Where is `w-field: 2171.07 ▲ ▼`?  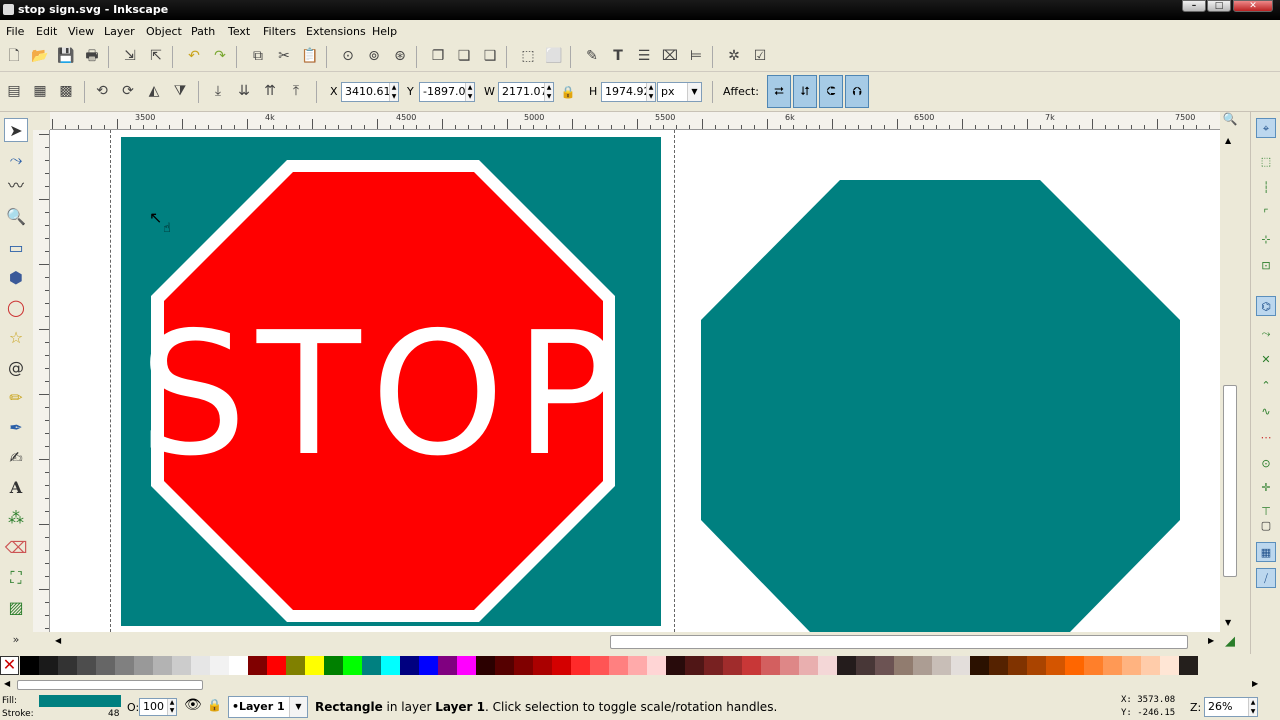 w-field: 2171.07 ▲ ▼ is located at coordinates (526, 92).